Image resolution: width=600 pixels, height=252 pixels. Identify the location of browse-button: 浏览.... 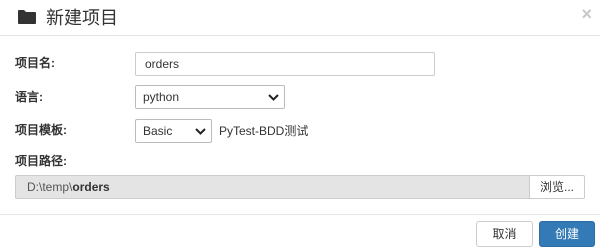
(557, 187).